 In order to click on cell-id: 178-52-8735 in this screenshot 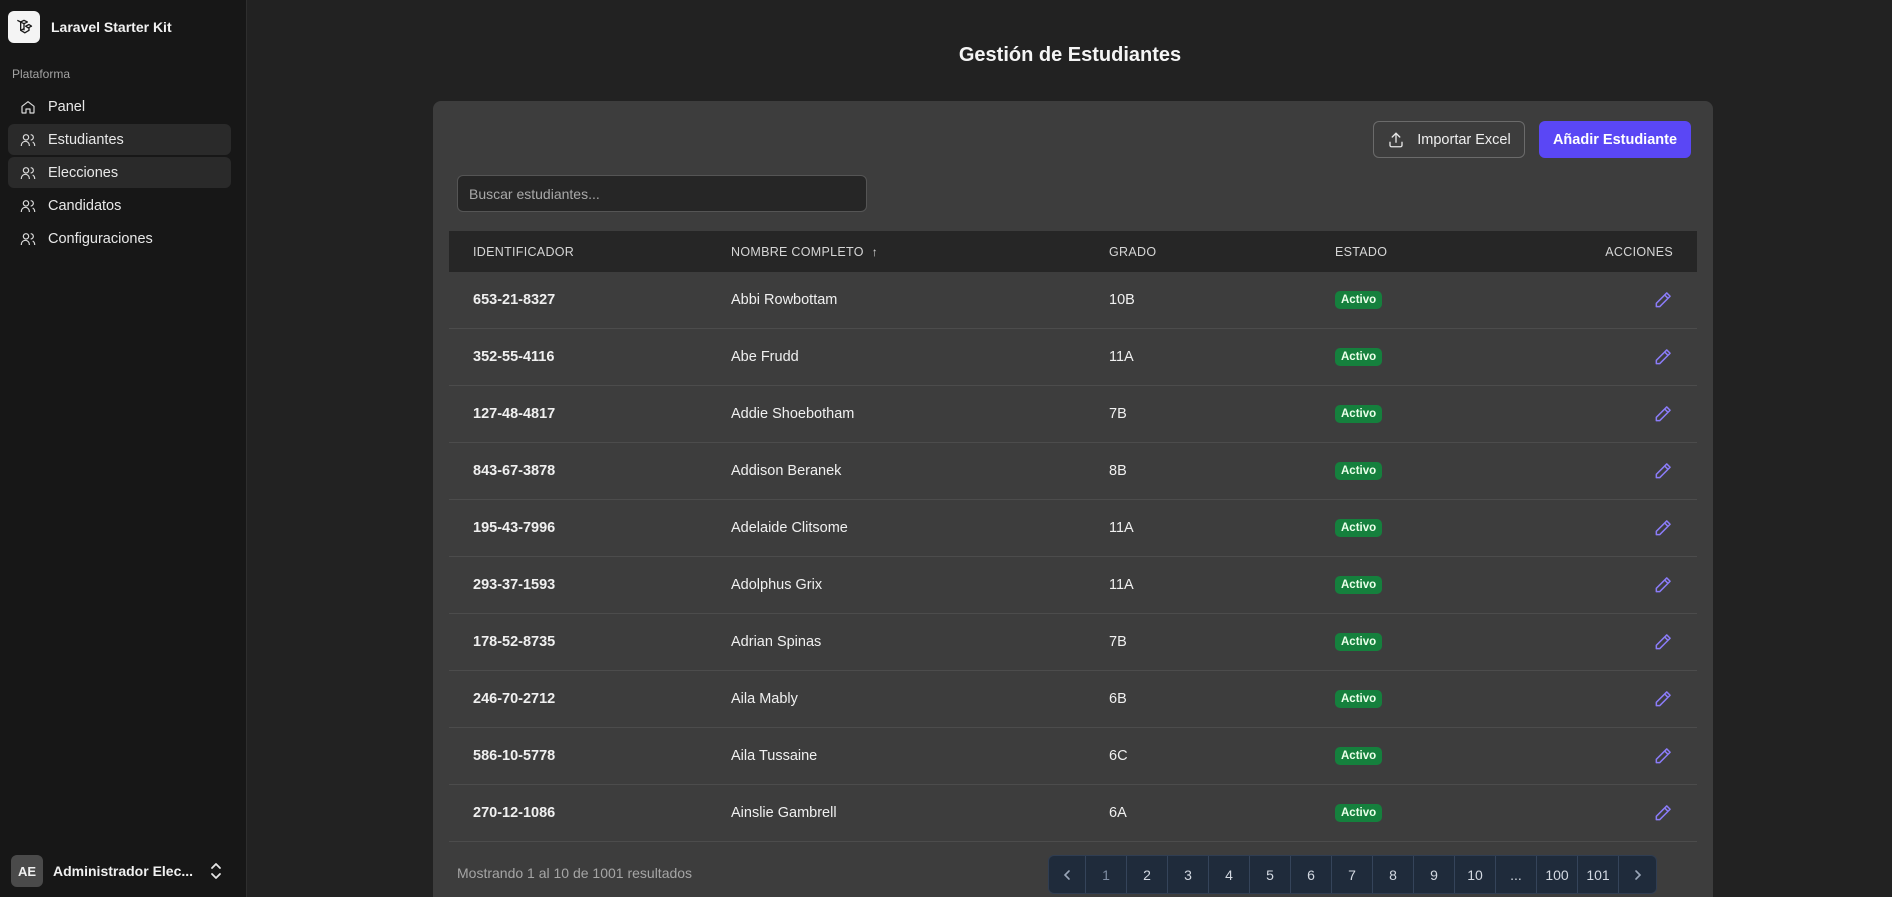, I will do `click(514, 642)`.